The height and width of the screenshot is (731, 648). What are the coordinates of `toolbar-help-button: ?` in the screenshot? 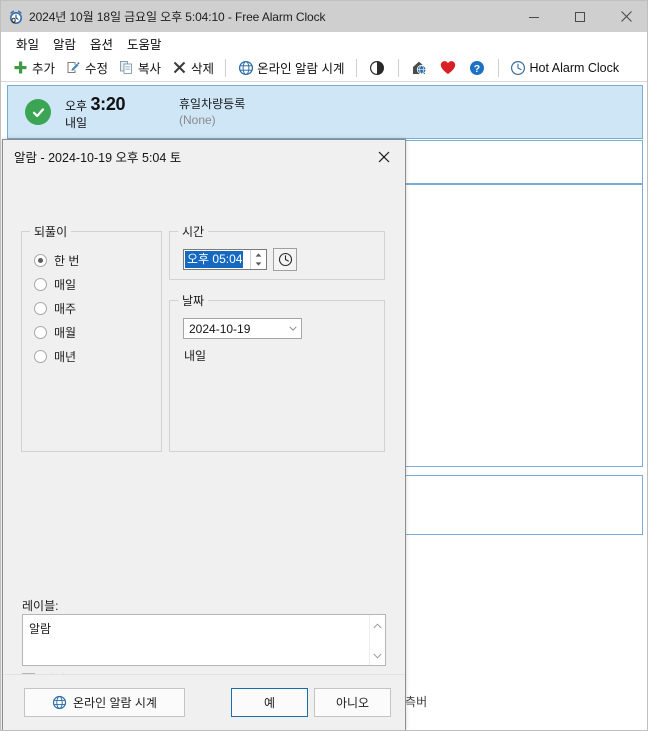 It's located at (477, 68).